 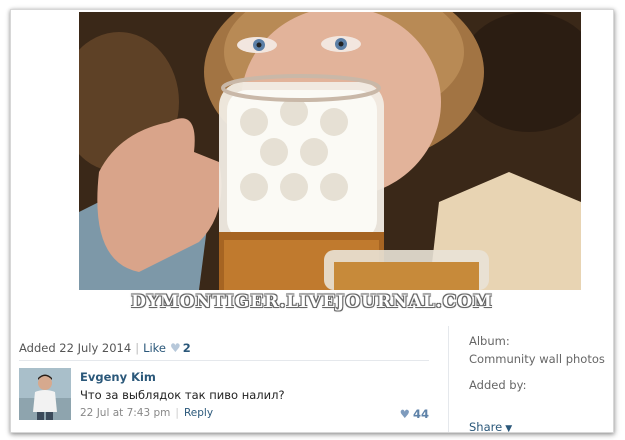 What do you see at coordinates (509, 428) in the screenshot?
I see `chevron-down-icon: ▼` at bounding box center [509, 428].